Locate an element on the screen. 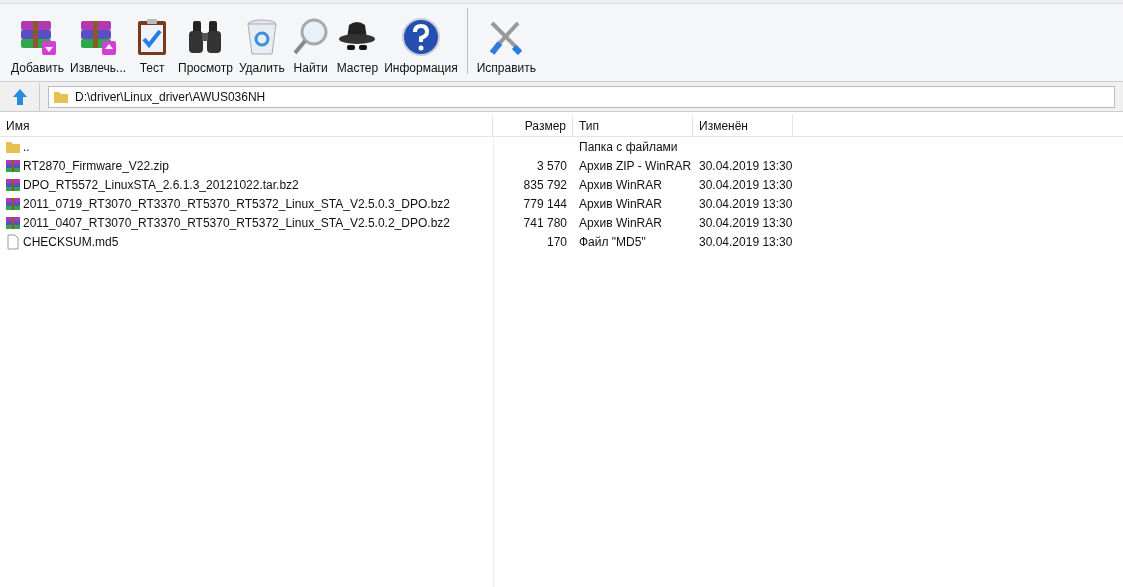 This screenshot has width=1123, height=587. size-cell-text: 741 780 is located at coordinates (545, 223).